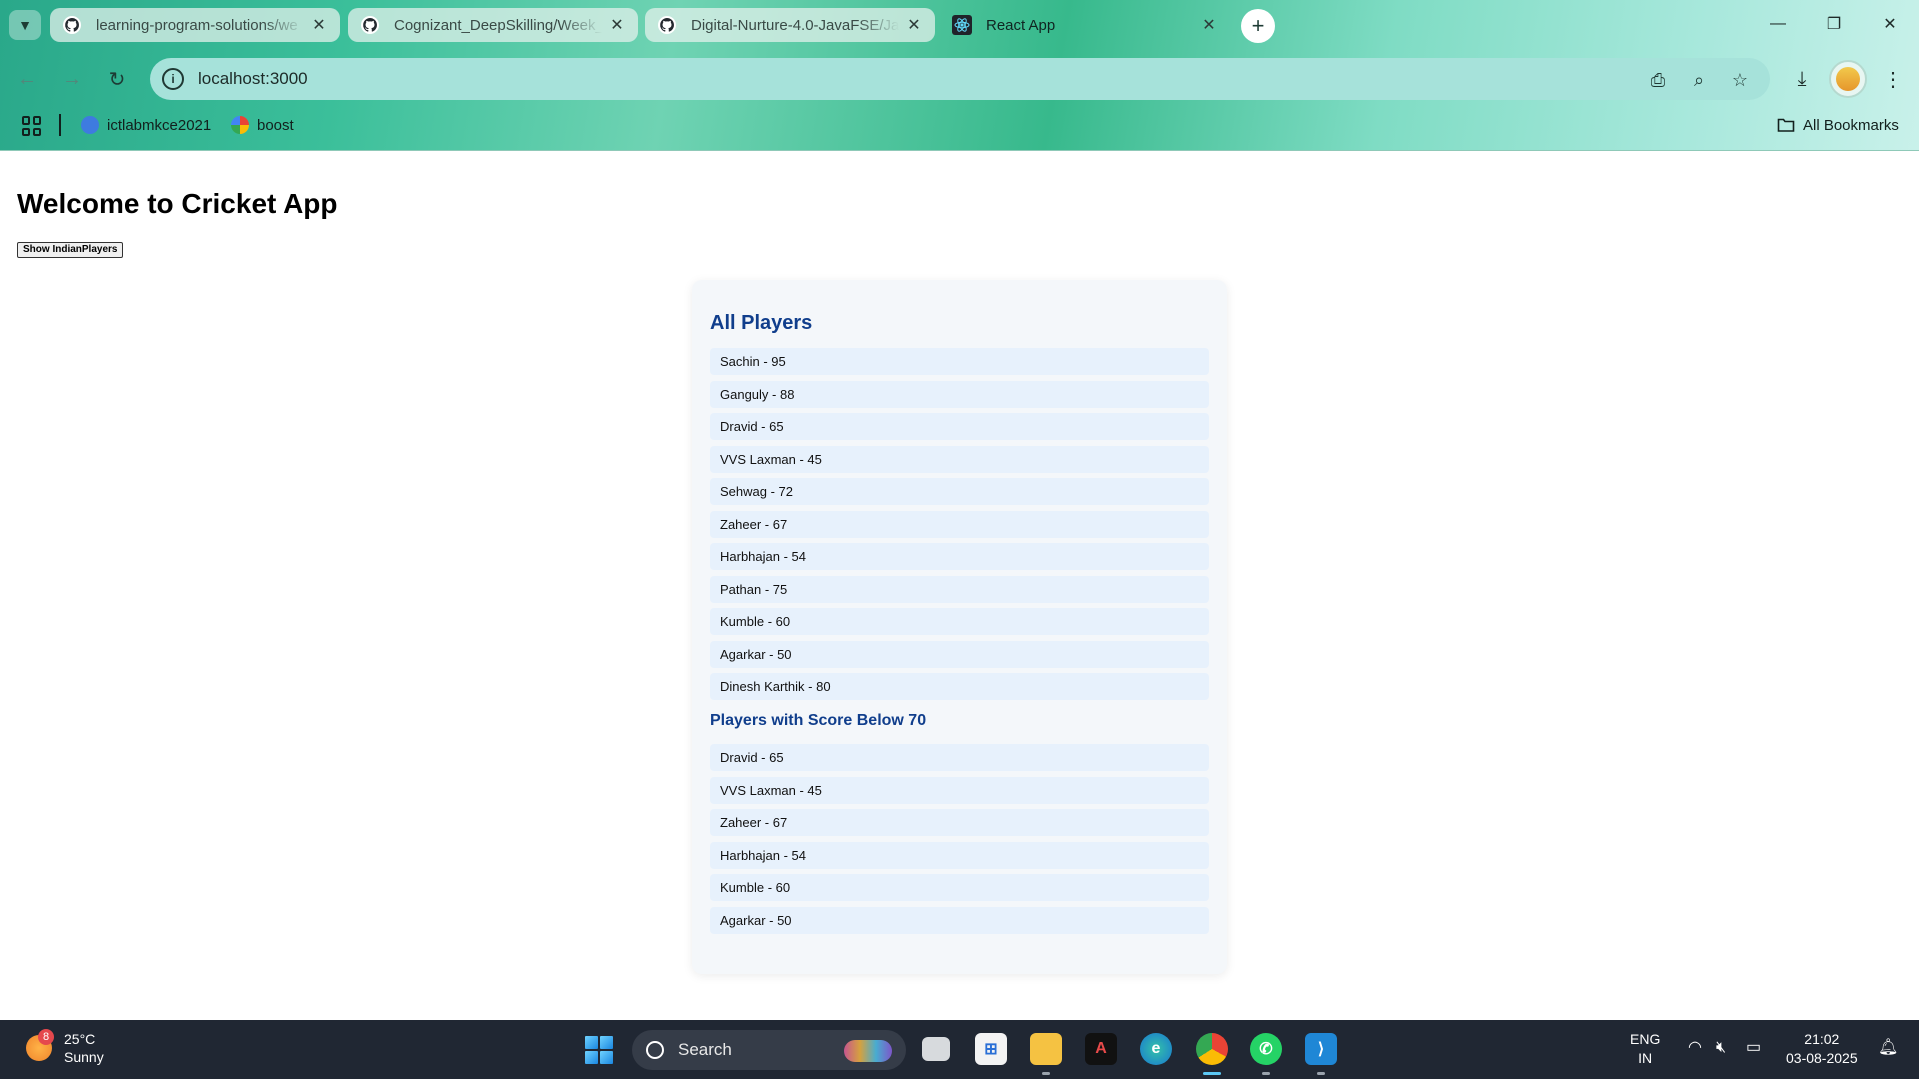  What do you see at coordinates (240, 125) in the screenshot?
I see `google-icon` at bounding box center [240, 125].